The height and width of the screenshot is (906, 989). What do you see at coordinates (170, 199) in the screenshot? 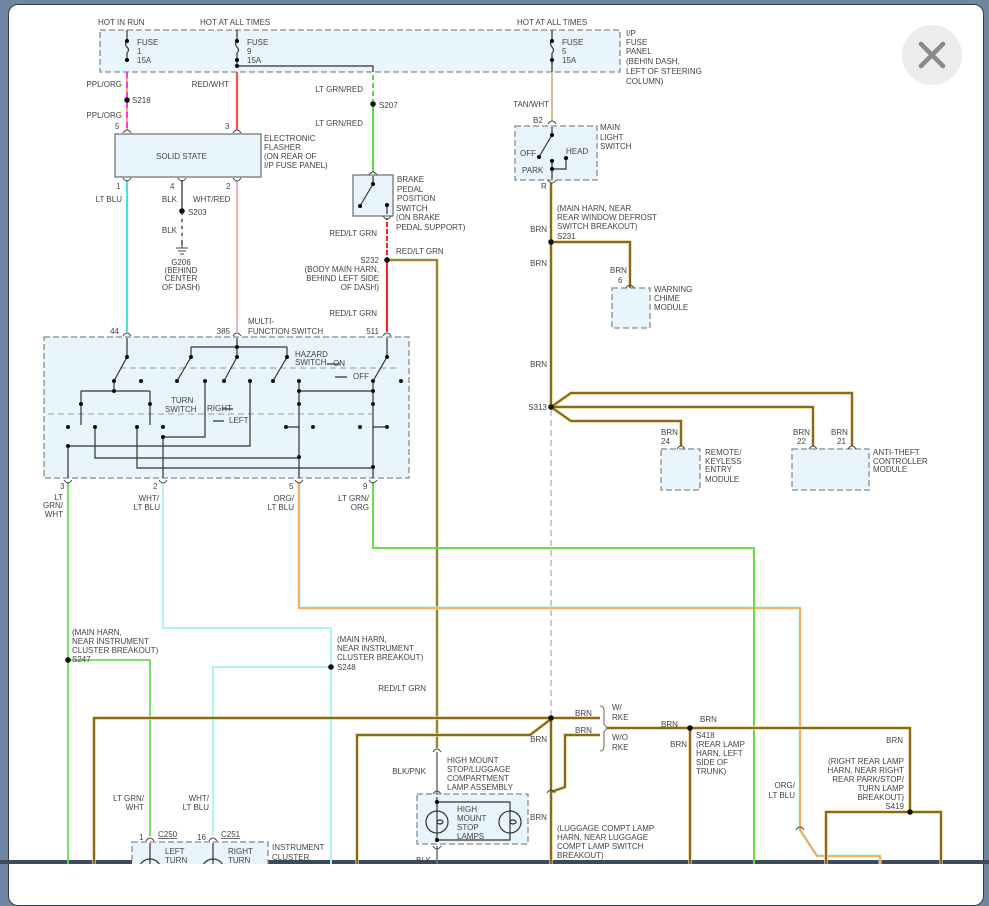
I see `wire-label: BLK` at bounding box center [170, 199].